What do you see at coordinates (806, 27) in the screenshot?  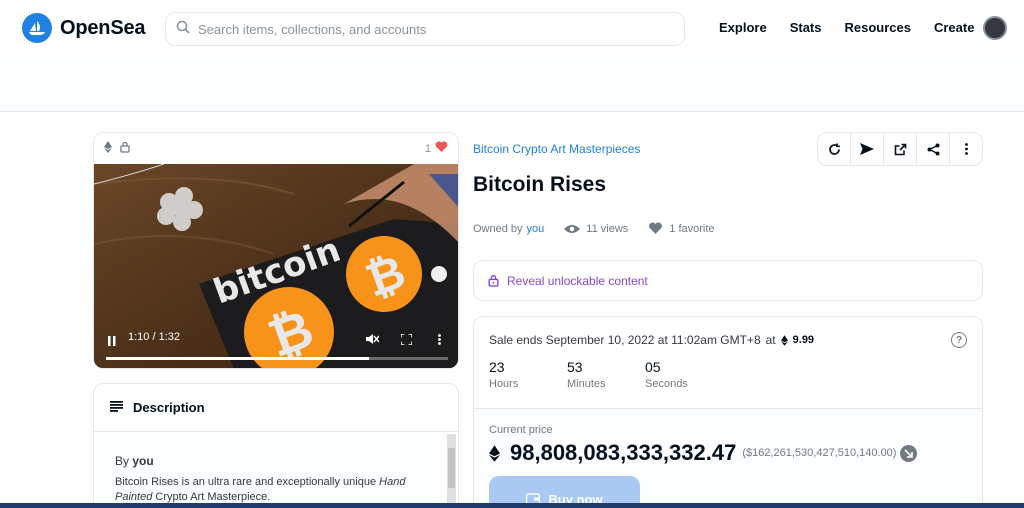 I see `nav-stats: Stats` at bounding box center [806, 27].